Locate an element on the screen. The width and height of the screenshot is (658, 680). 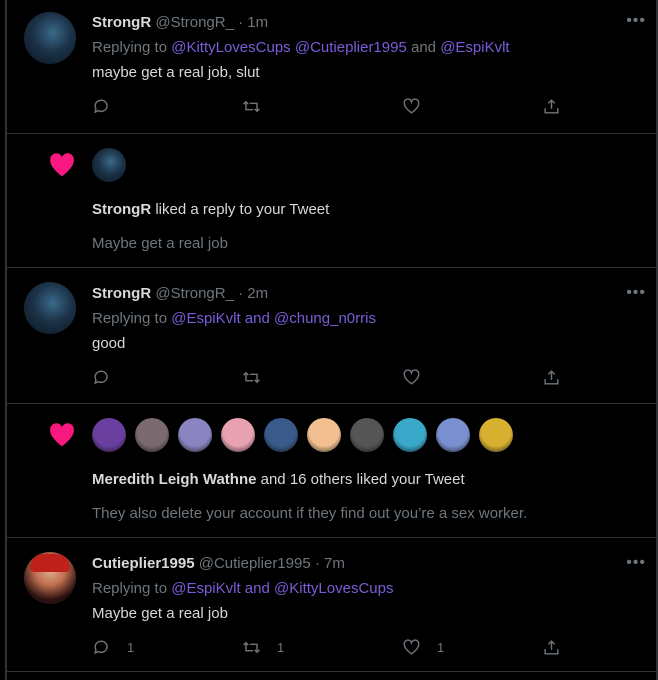
tweet-text: Maybe get a real job is located at coordinates (160, 613).